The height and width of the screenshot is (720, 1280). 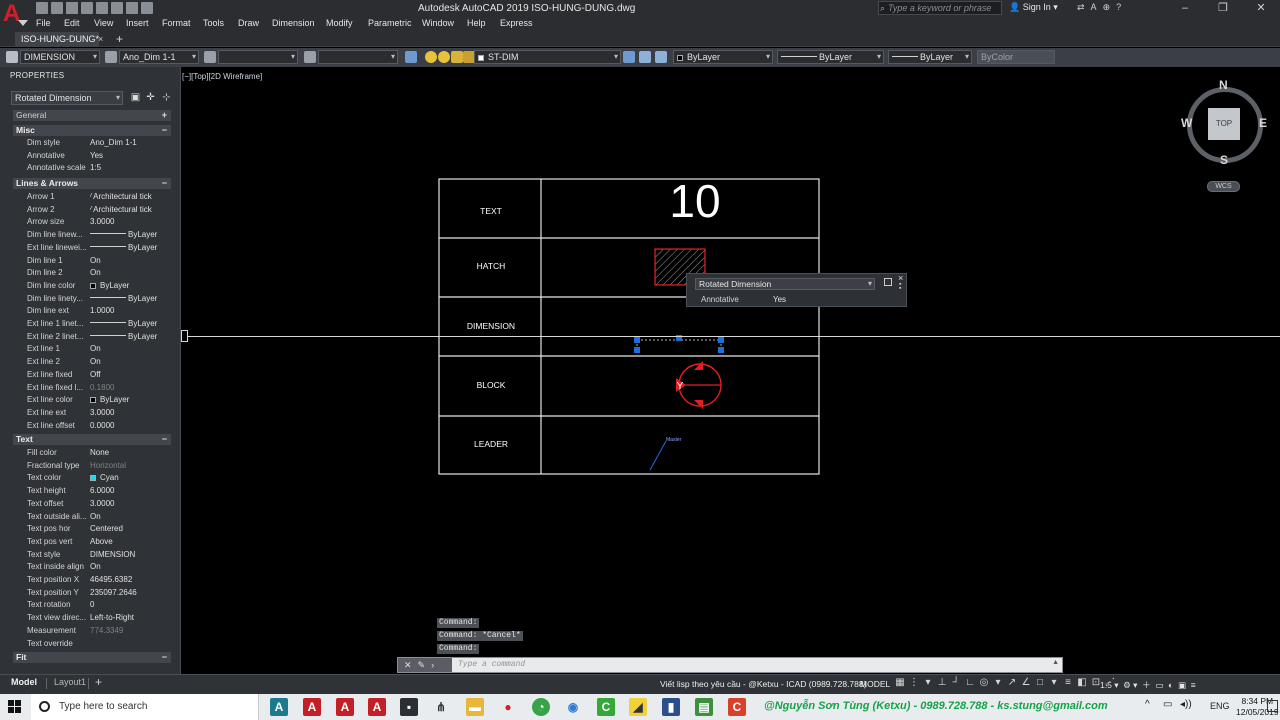 I want to click on property-row: Ext line fixed l... 0.1800, so click(x=100, y=388).